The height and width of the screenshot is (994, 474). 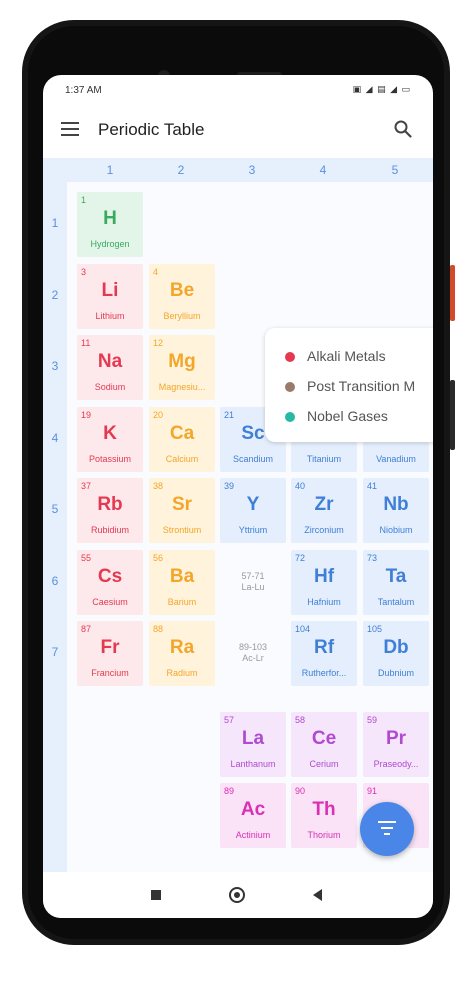 What do you see at coordinates (253, 809) in the screenshot?
I see `element-symbol: Ac` at bounding box center [253, 809].